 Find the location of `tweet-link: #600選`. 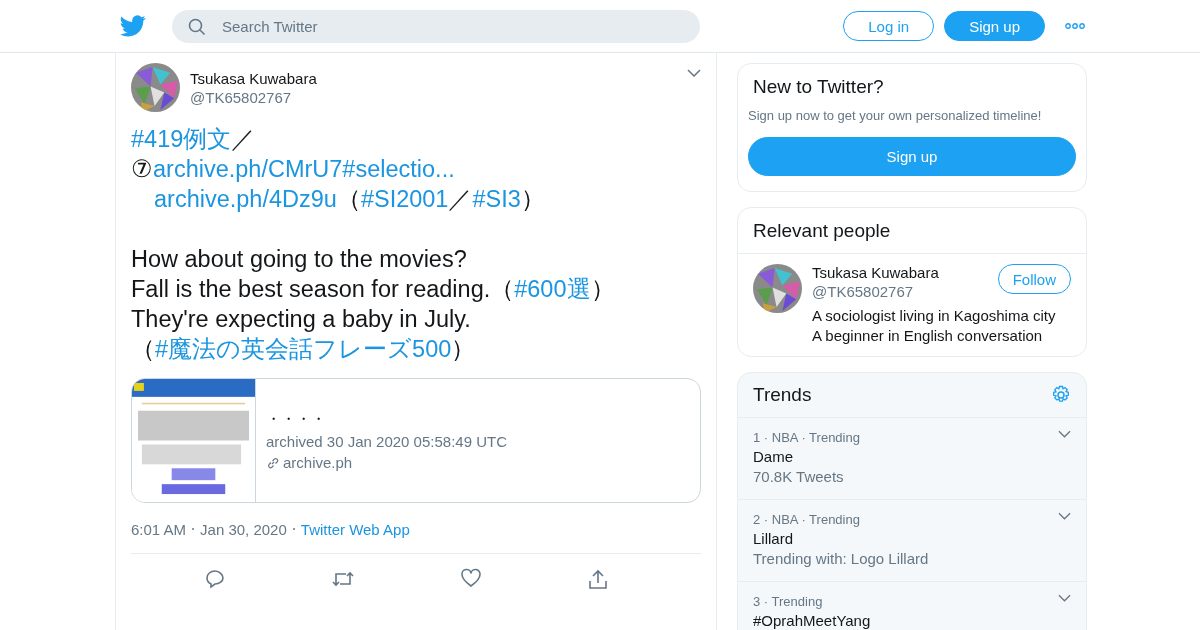

tweet-link: #600選 is located at coordinates (552, 289).